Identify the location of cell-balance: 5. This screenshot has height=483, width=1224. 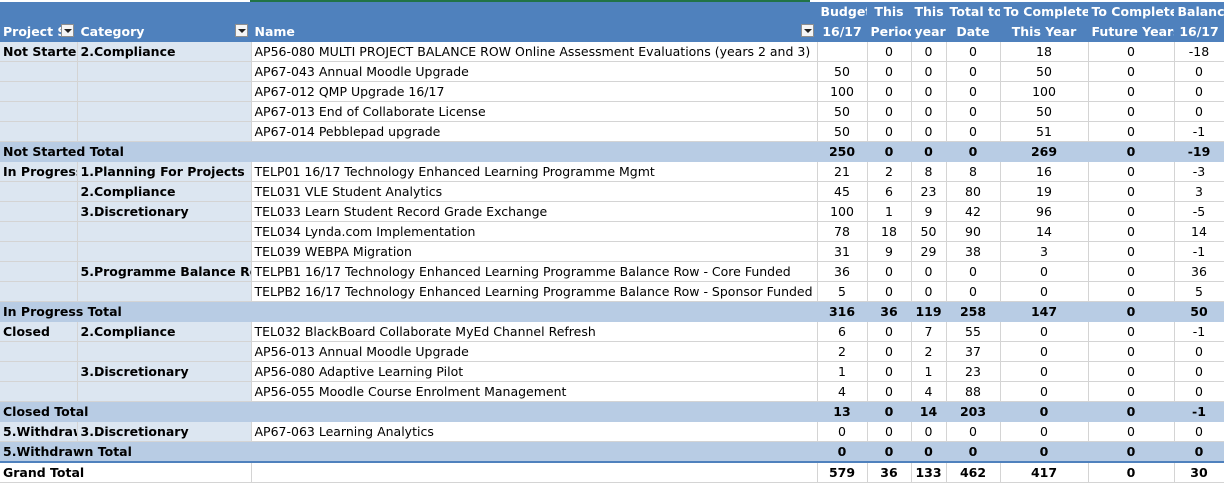
(1199, 291).